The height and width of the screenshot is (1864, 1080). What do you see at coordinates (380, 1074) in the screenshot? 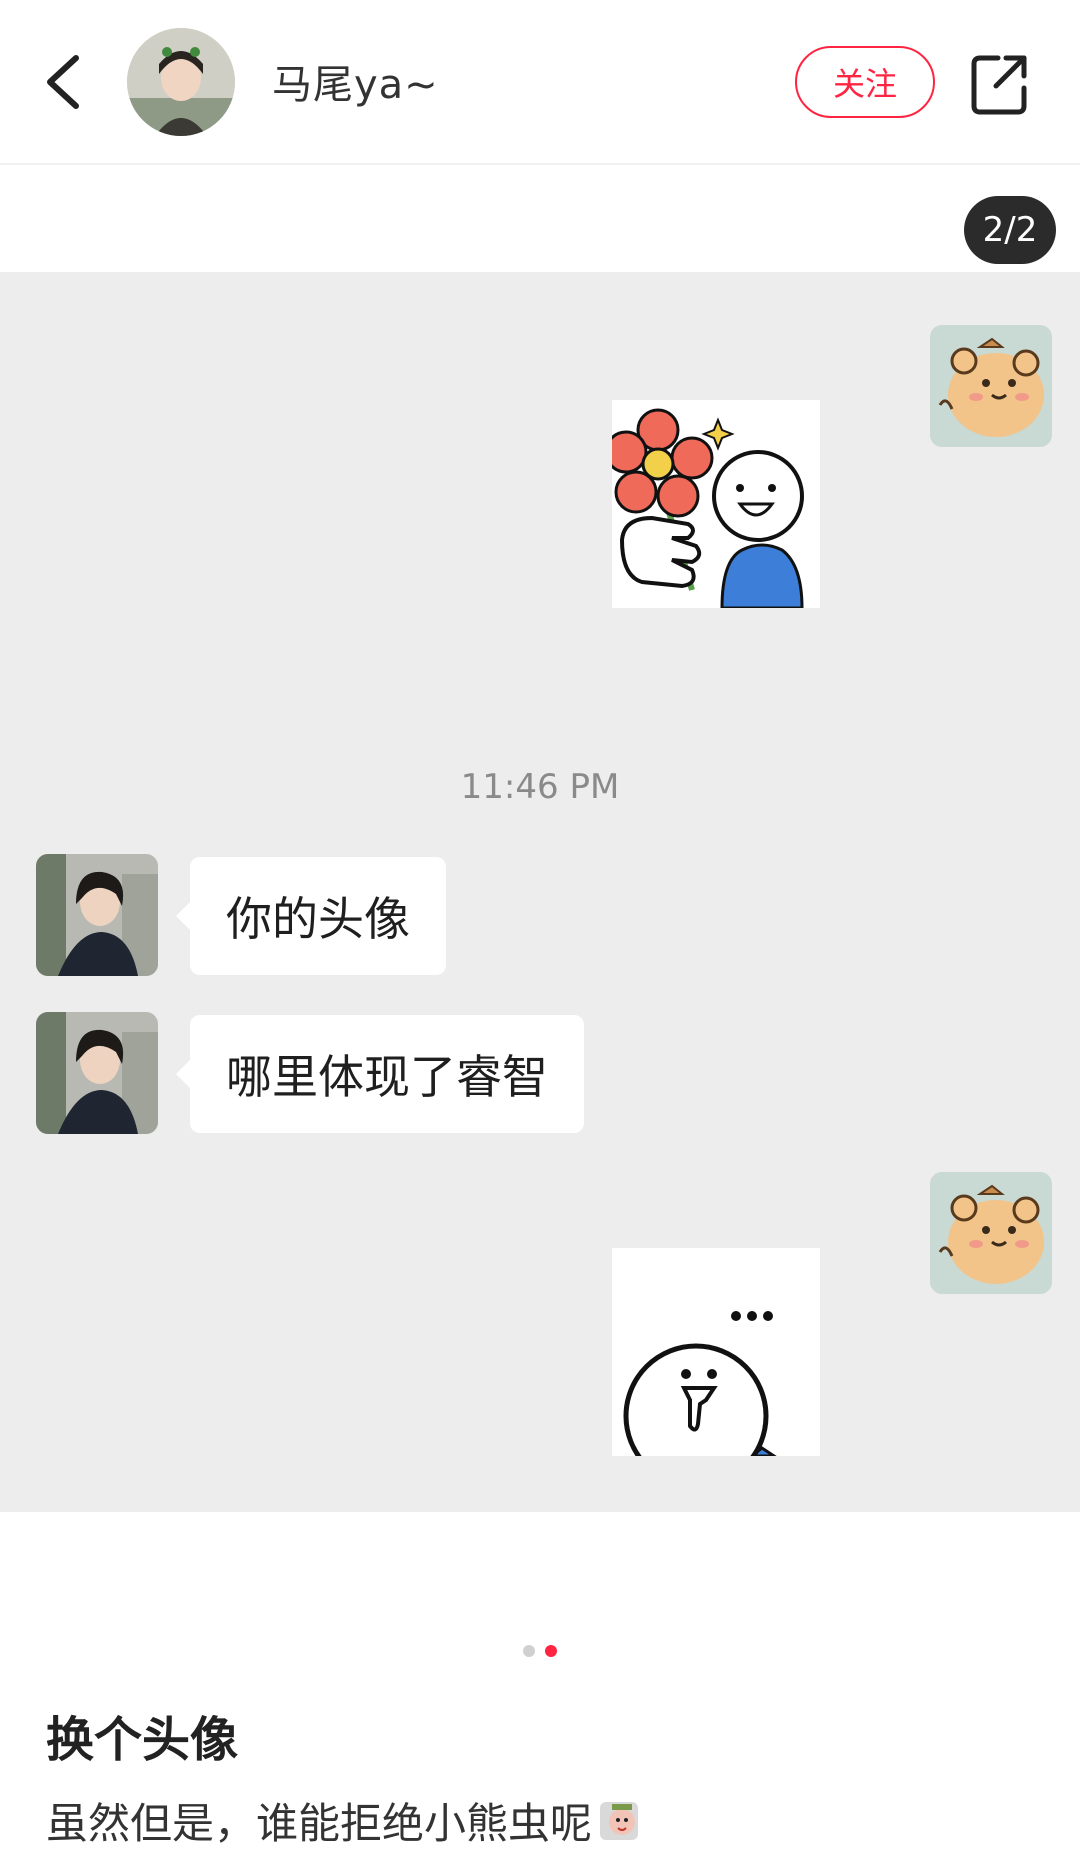
I see `message-bubble: 哪里体现了睿智` at bounding box center [380, 1074].